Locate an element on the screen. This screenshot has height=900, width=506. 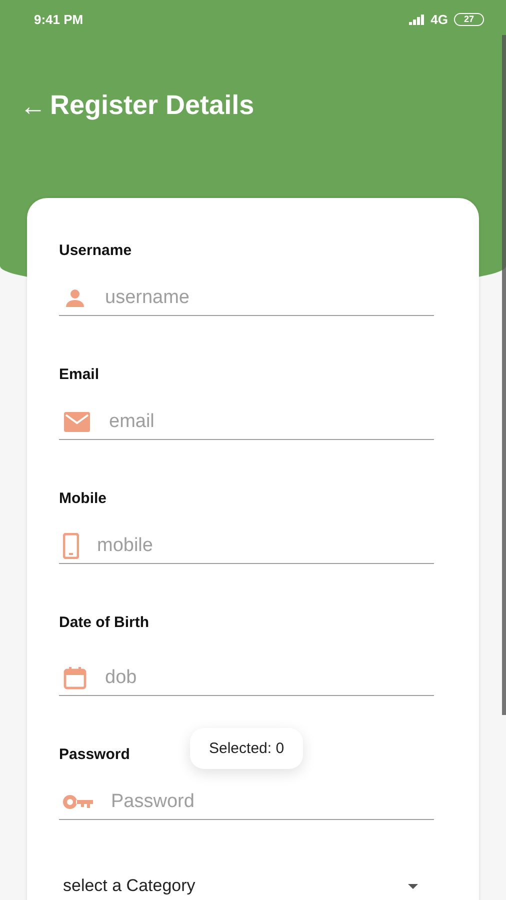
field-label: Username is located at coordinates (95, 250).